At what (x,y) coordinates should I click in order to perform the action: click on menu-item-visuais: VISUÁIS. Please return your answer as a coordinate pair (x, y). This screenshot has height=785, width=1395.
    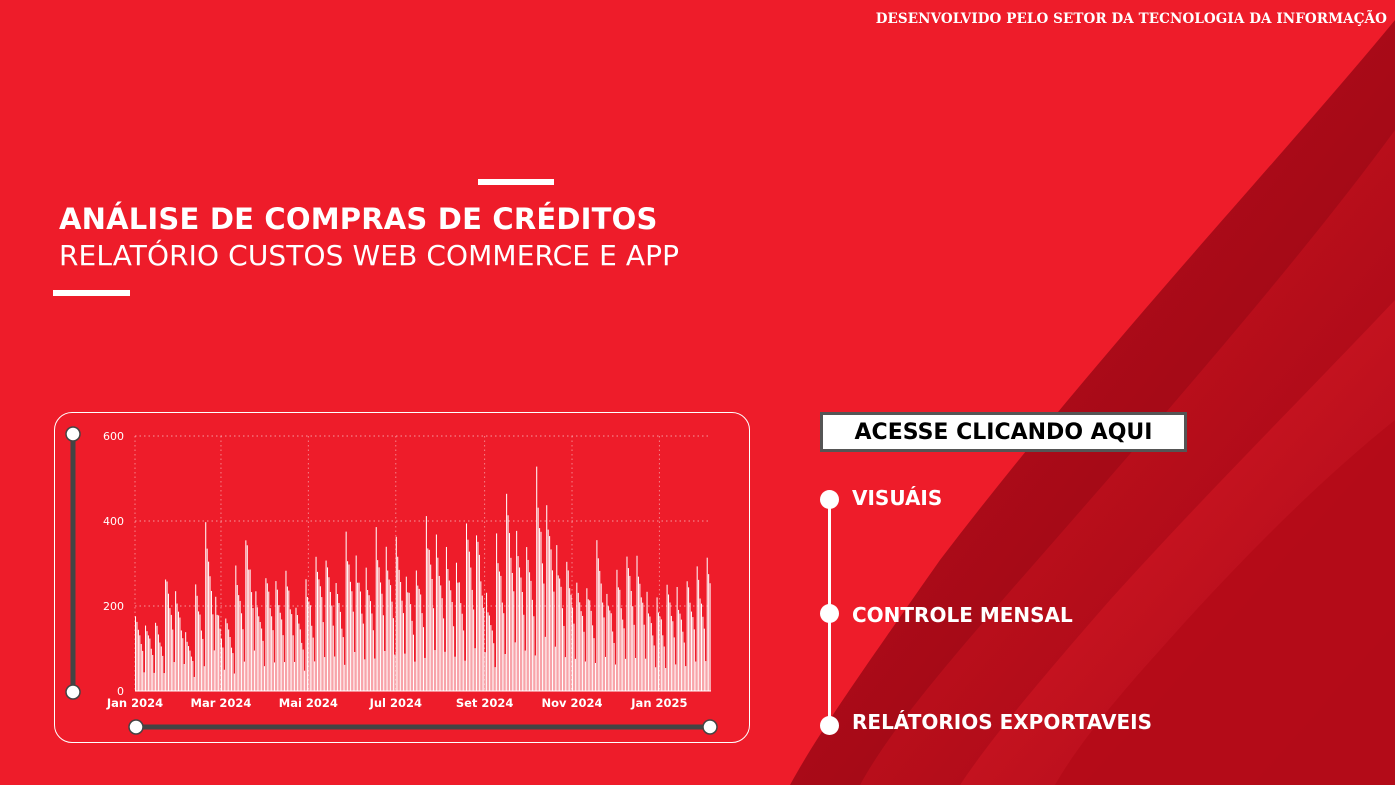
    Looking at the image, I should click on (897, 498).